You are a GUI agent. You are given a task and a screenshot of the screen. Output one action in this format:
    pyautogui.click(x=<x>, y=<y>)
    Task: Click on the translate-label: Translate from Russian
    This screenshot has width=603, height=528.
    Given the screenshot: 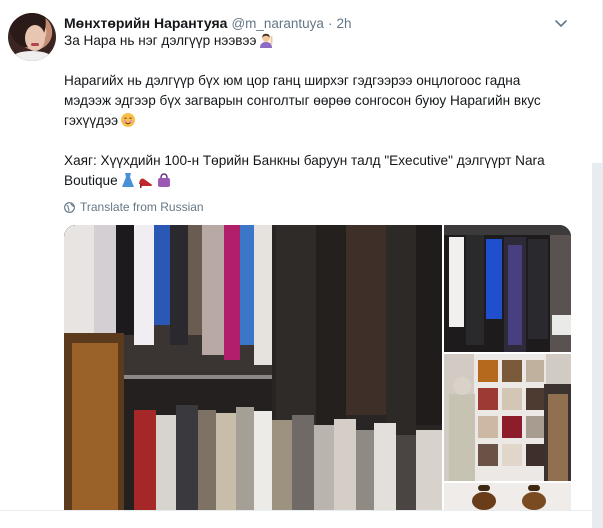 What is the action you would take?
    pyautogui.click(x=142, y=207)
    